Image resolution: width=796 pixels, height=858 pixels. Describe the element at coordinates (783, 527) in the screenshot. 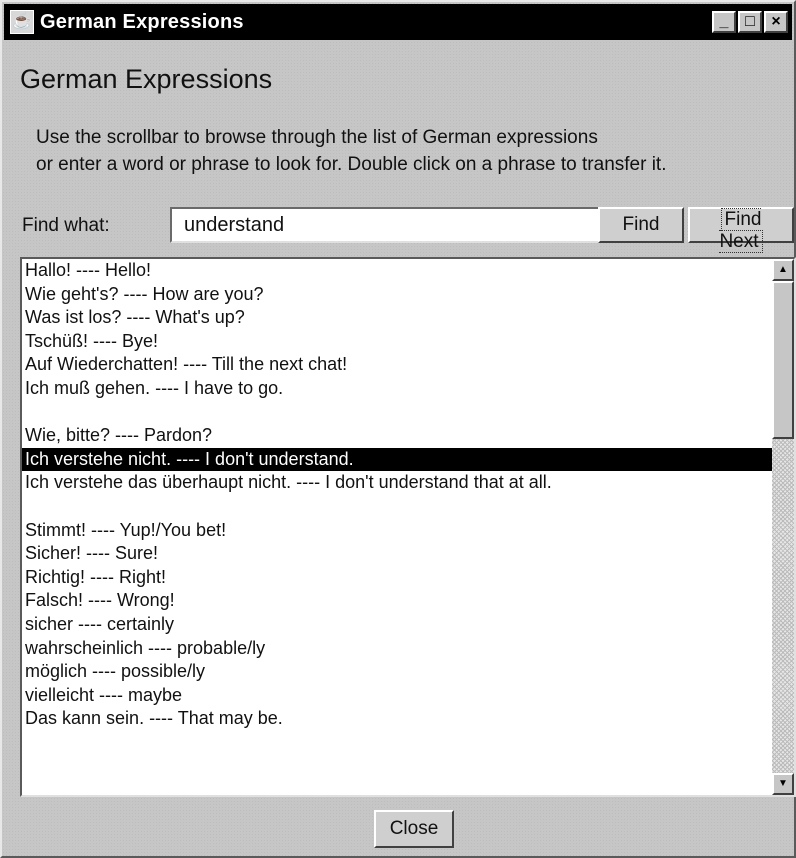

I see `vertical-scrollbar: ▲ ▼` at that location.